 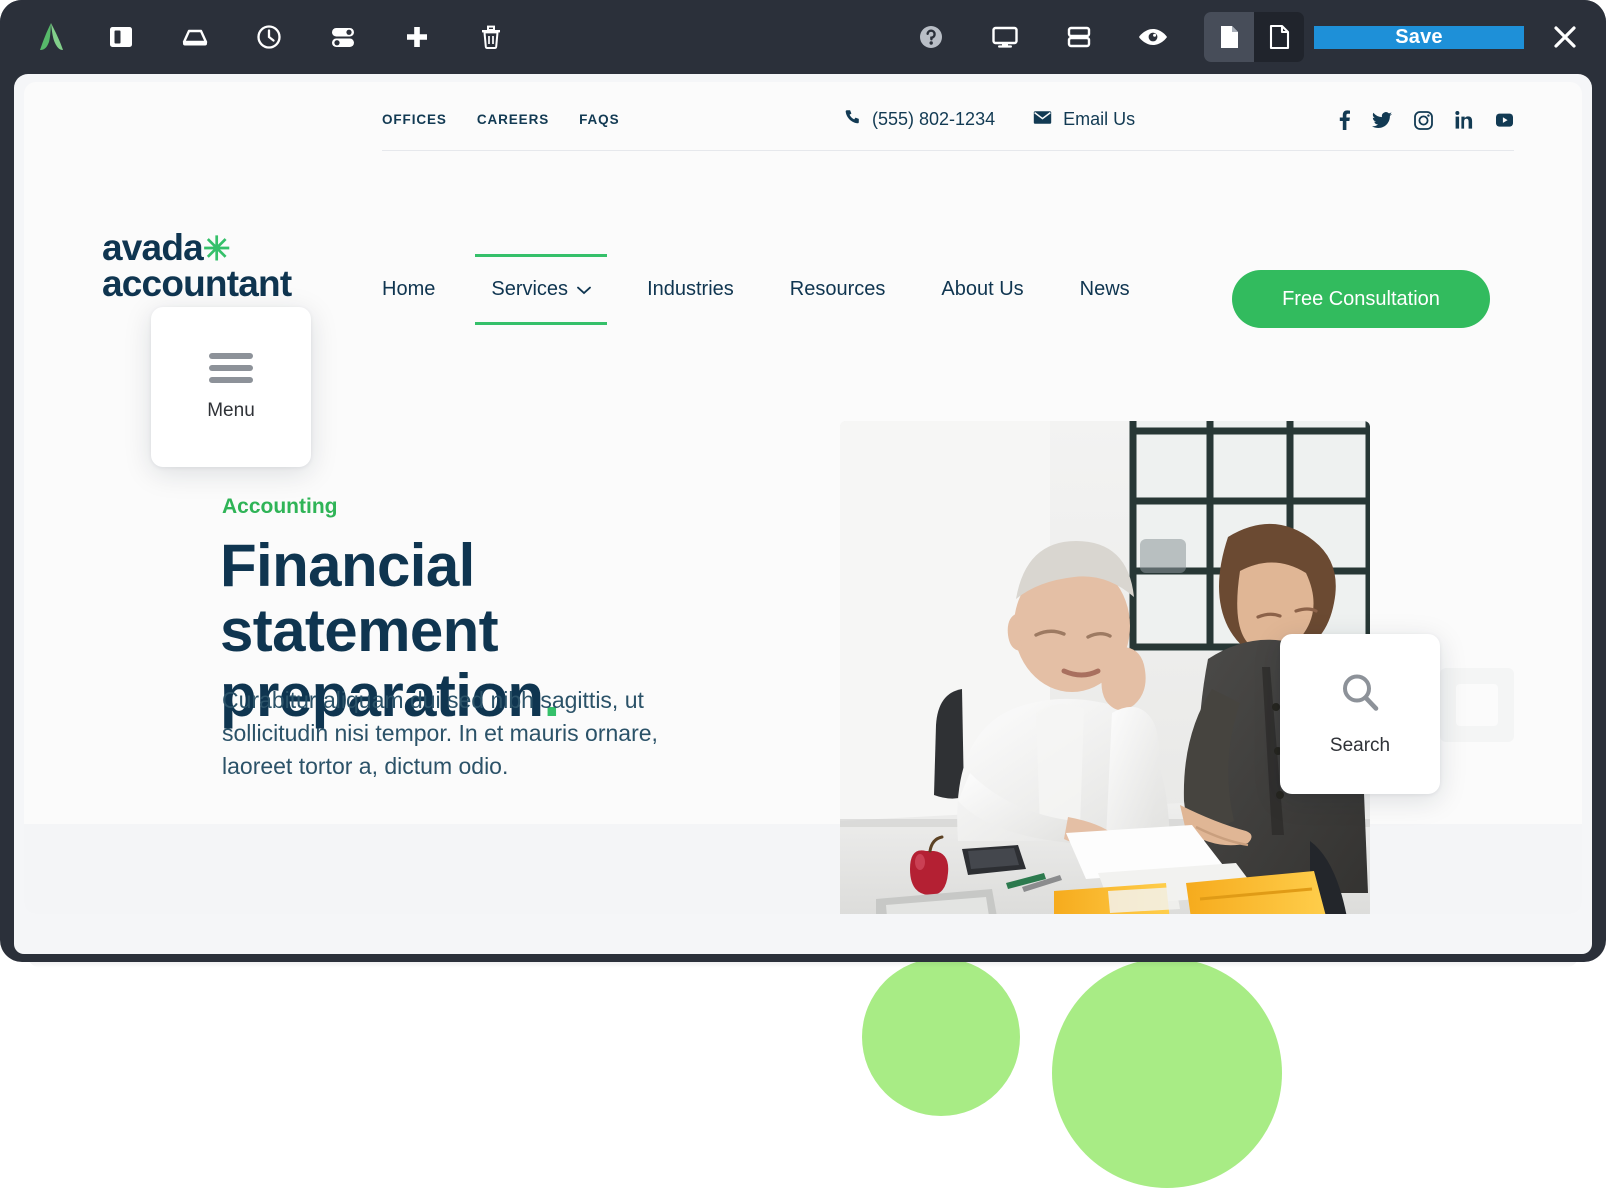 I want to click on hero-title-line-1: Financial statement, so click(x=359, y=598).